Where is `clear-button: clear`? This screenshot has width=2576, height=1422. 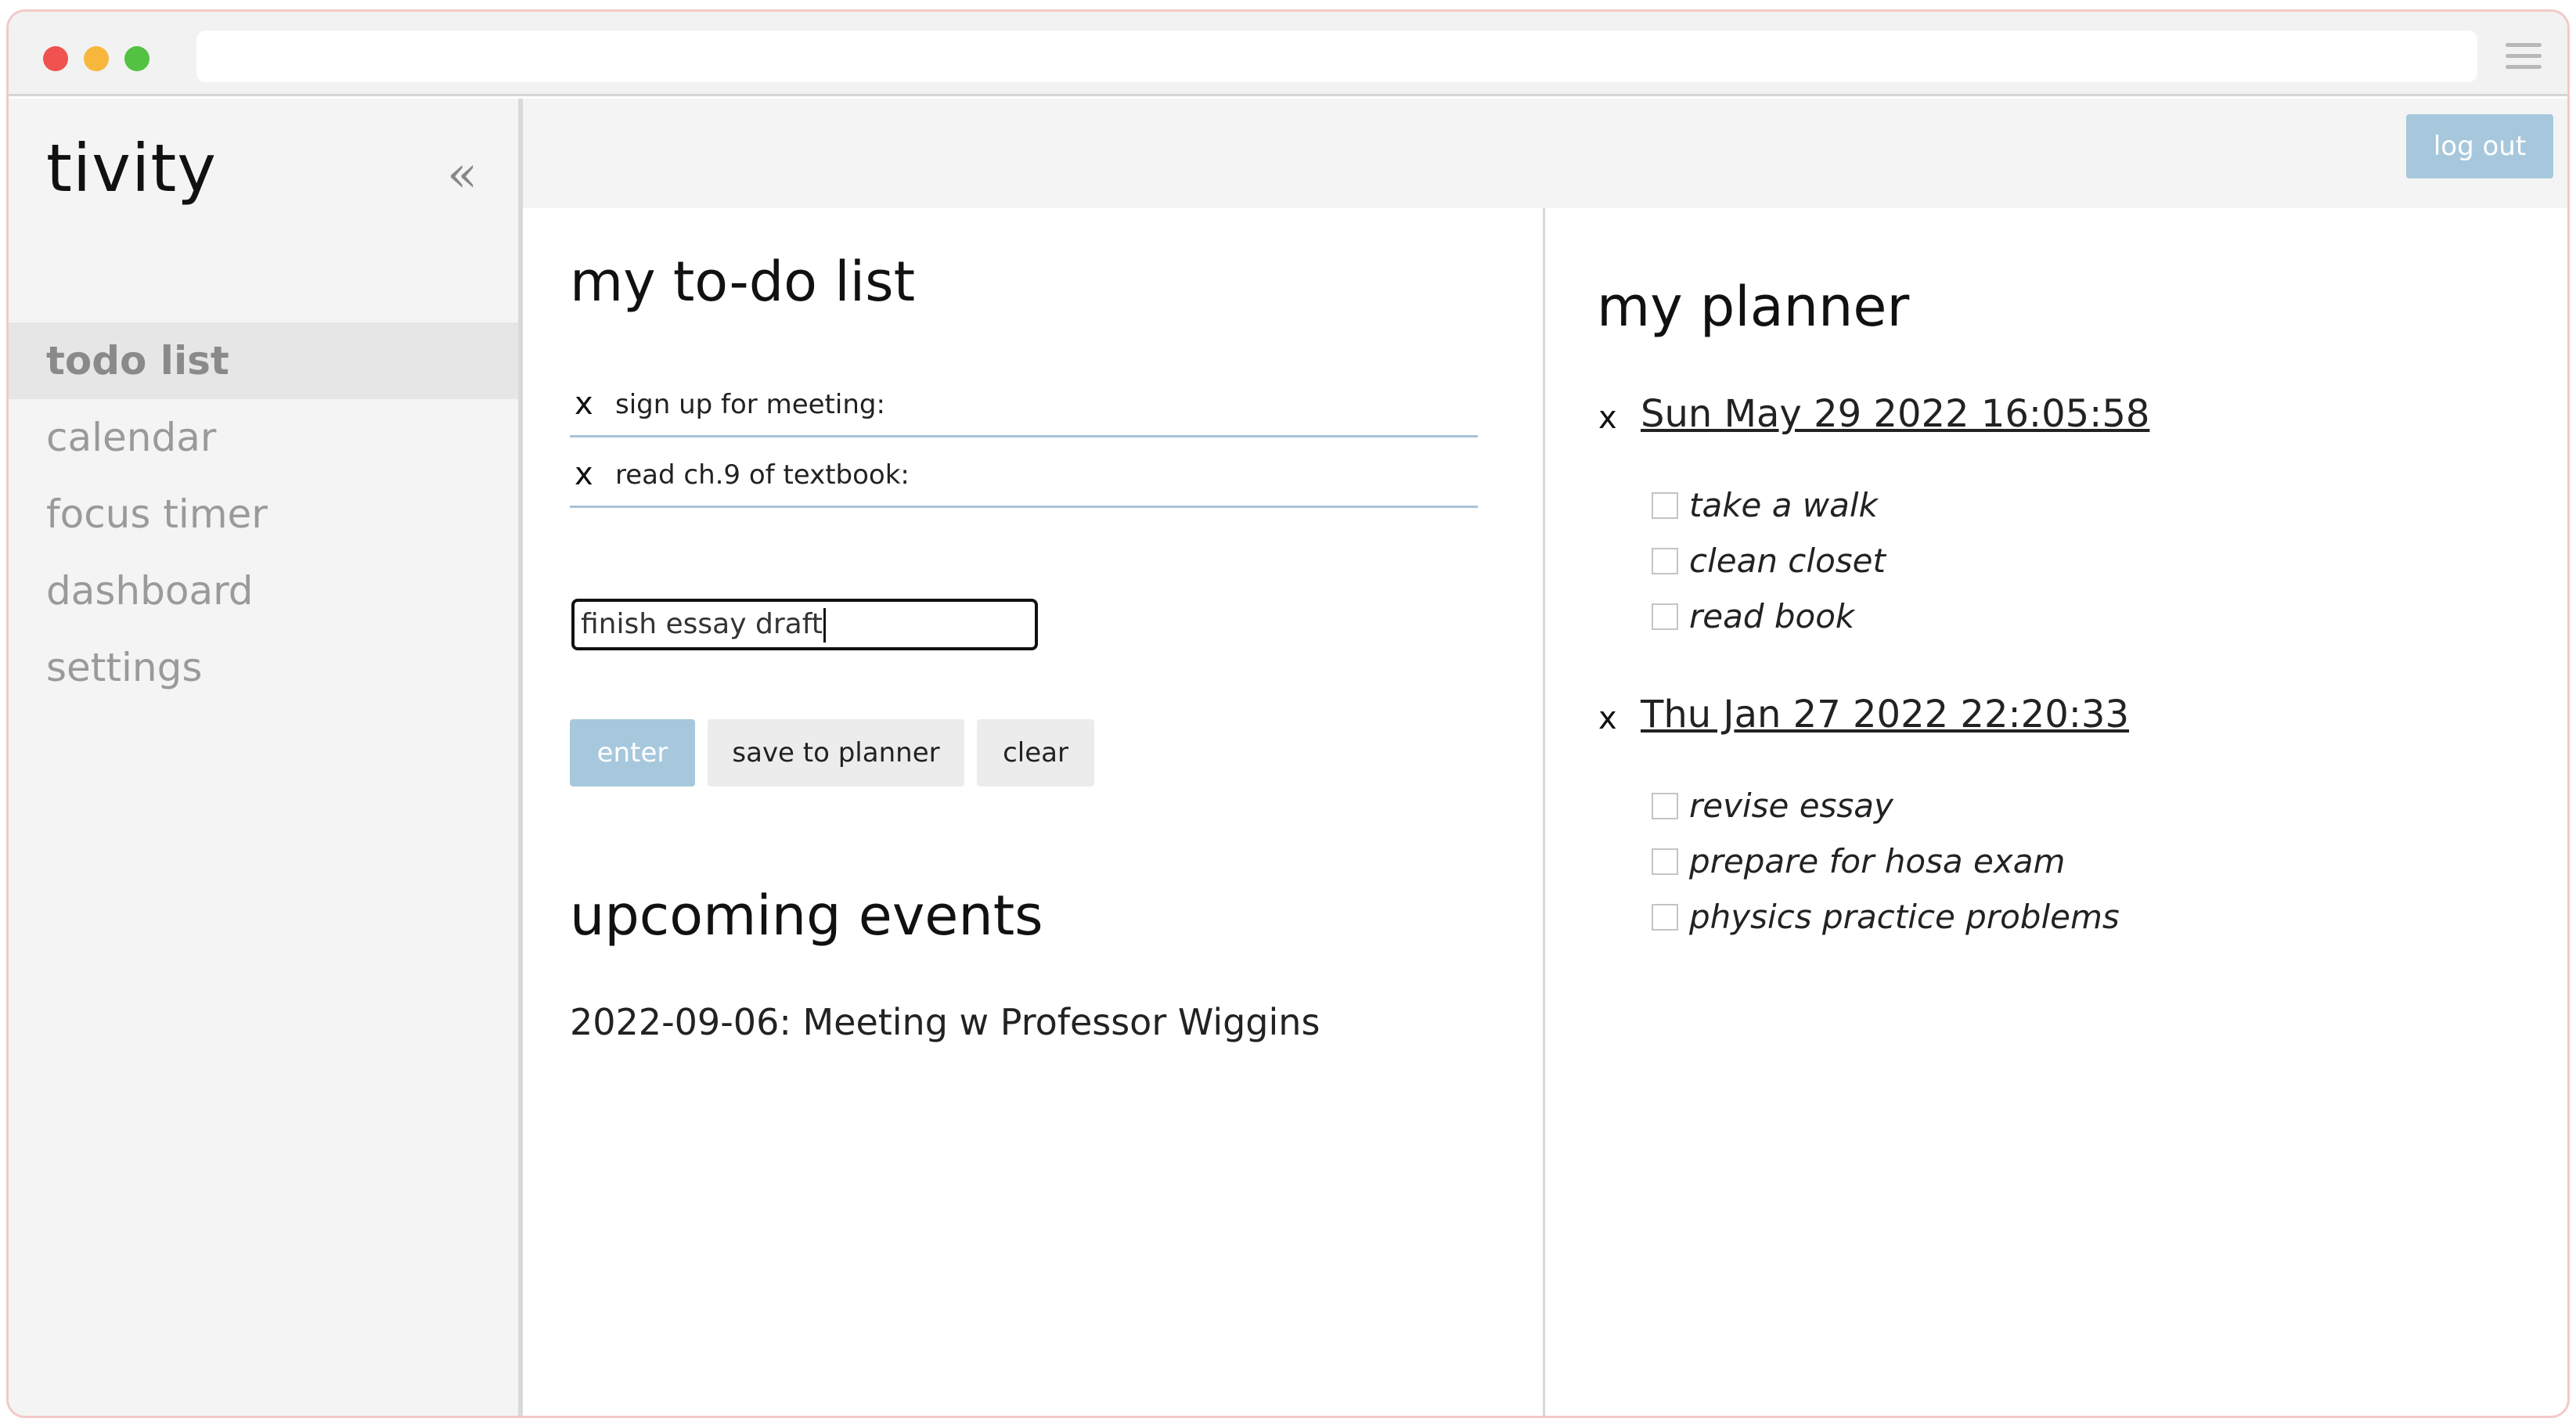 clear-button: clear is located at coordinates (1035, 753).